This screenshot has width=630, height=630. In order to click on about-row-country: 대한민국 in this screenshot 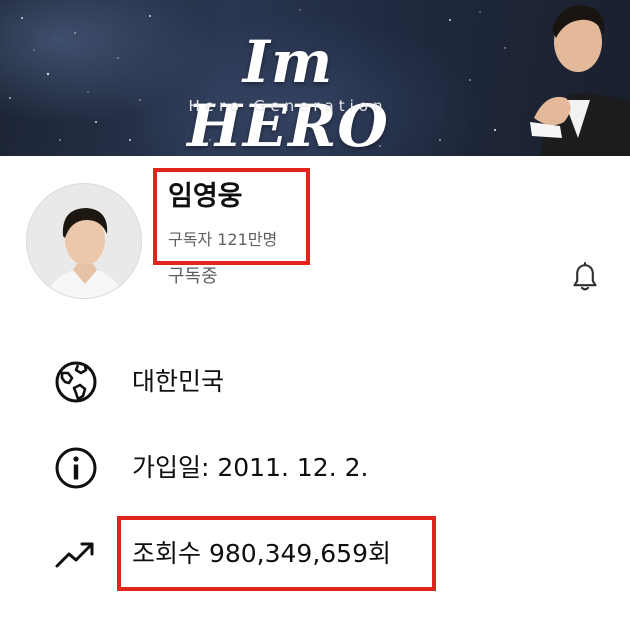, I will do `click(315, 382)`.